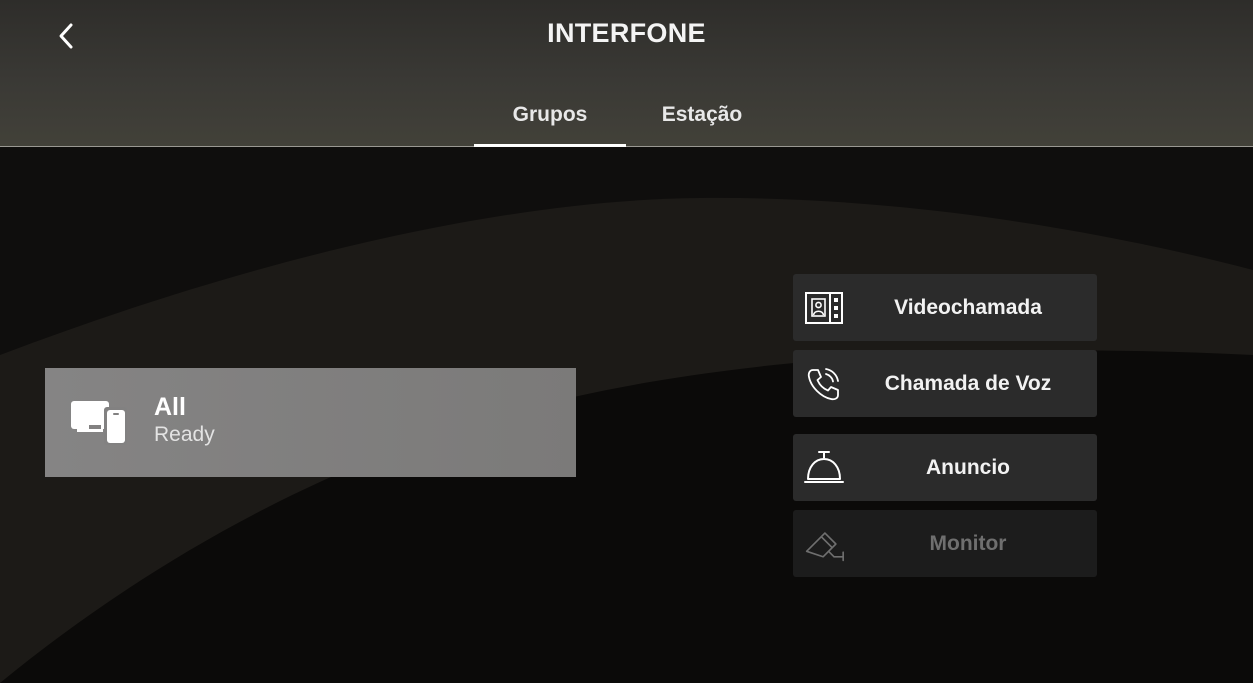 This screenshot has width=1253, height=683. I want to click on tab-grupos-label: Grupos, so click(550, 114).